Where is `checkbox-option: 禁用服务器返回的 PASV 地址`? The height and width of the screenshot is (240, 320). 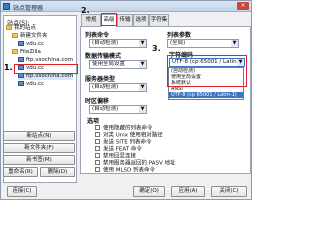 checkbox-option: 禁用服务器返回的 PASV 地址 is located at coordinates (135, 163).